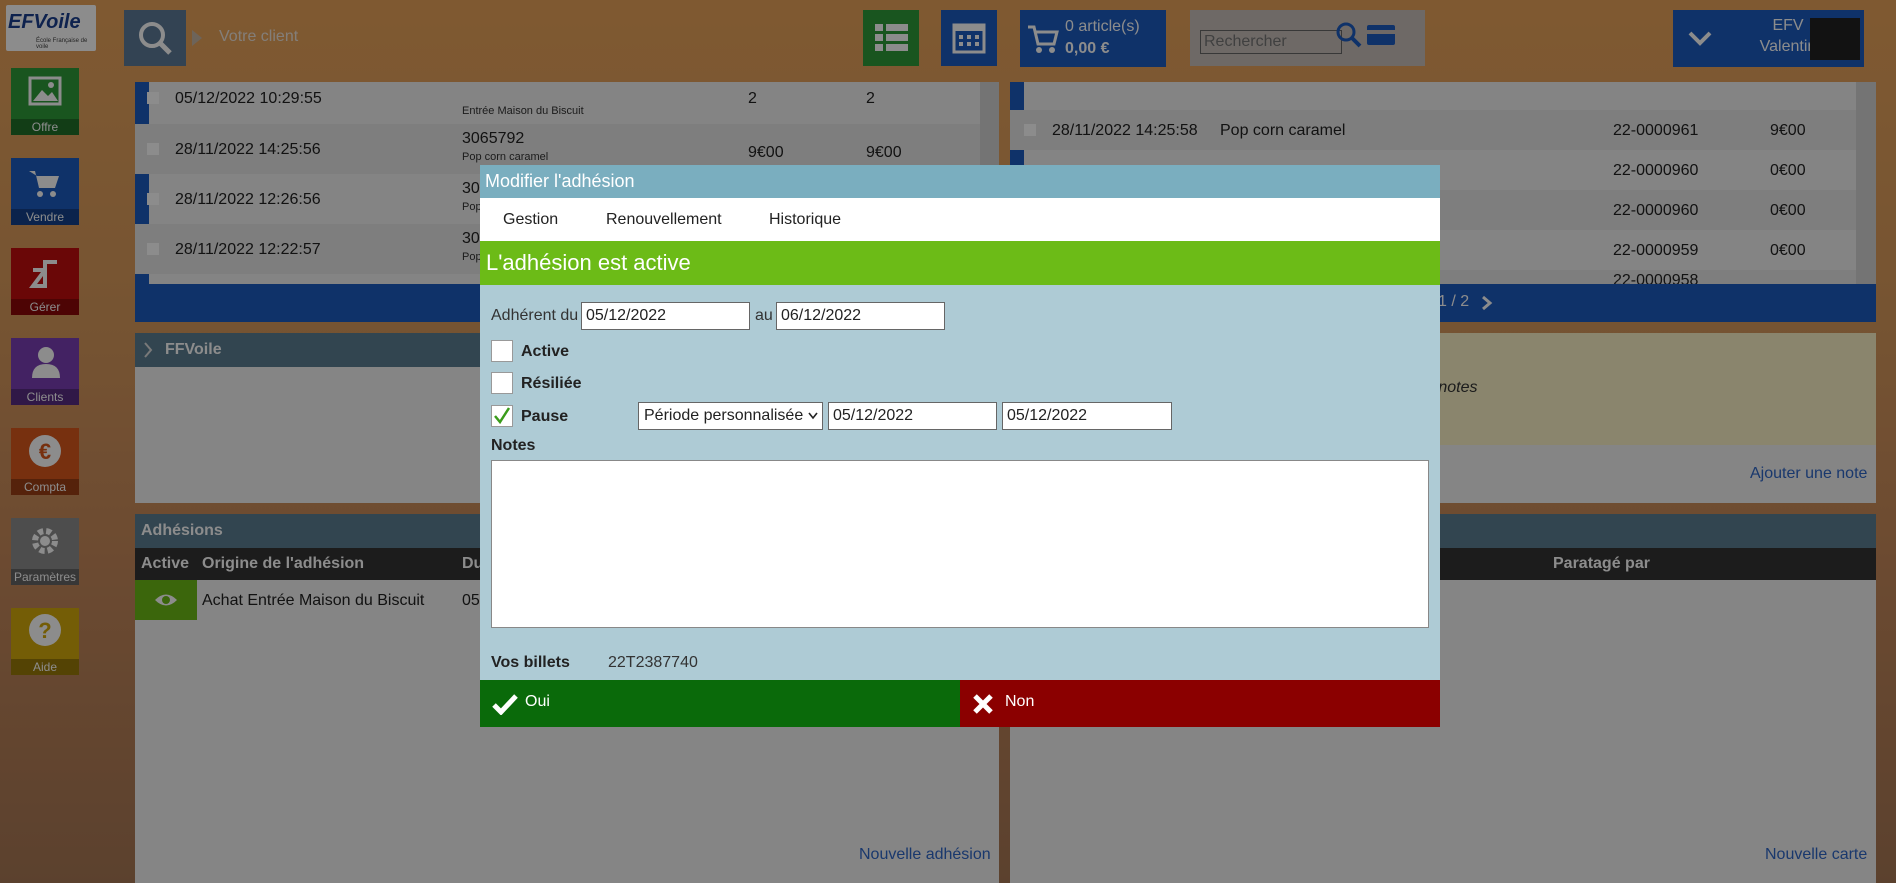 Image resolution: width=1896 pixels, height=883 pixels. I want to click on to-label: au, so click(764, 315).